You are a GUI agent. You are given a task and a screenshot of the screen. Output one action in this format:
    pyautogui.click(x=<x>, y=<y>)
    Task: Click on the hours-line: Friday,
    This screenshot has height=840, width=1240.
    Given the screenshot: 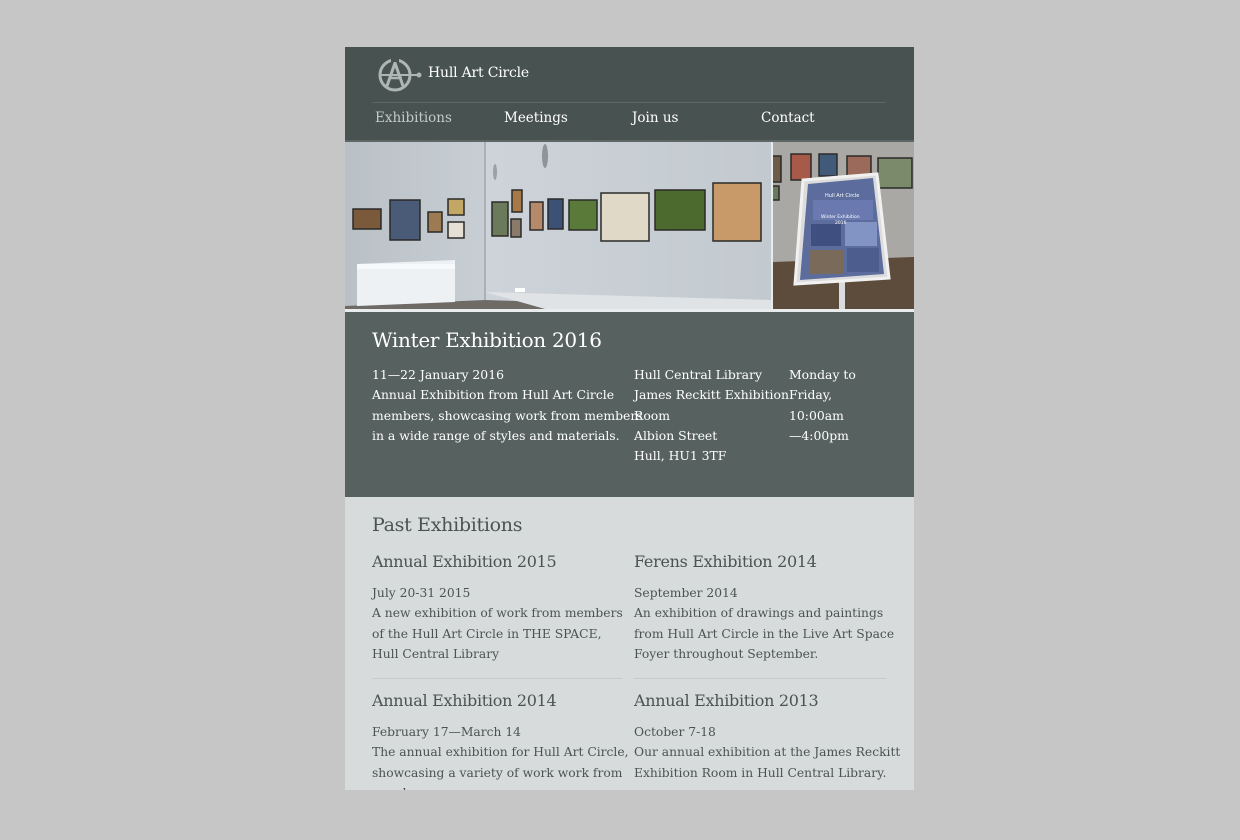 What is the action you would take?
    pyautogui.click(x=811, y=395)
    